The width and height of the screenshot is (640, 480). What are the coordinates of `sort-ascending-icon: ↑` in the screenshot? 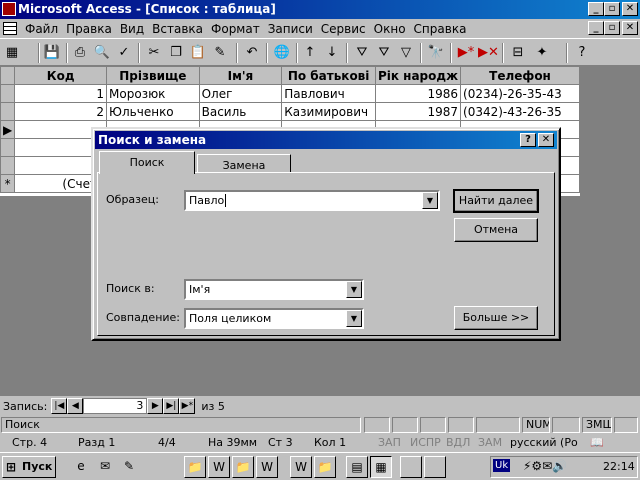 It's located at (310, 53).